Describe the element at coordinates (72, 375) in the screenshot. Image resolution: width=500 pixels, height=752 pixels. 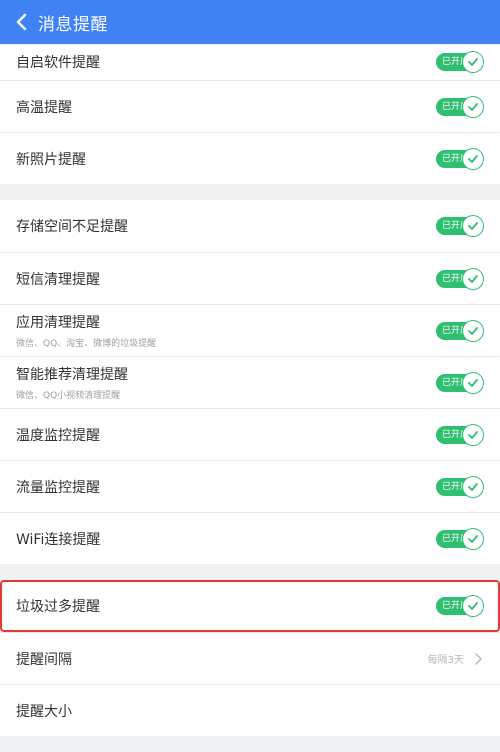
I see `setting-label: 智能推荐清理提醒` at that location.